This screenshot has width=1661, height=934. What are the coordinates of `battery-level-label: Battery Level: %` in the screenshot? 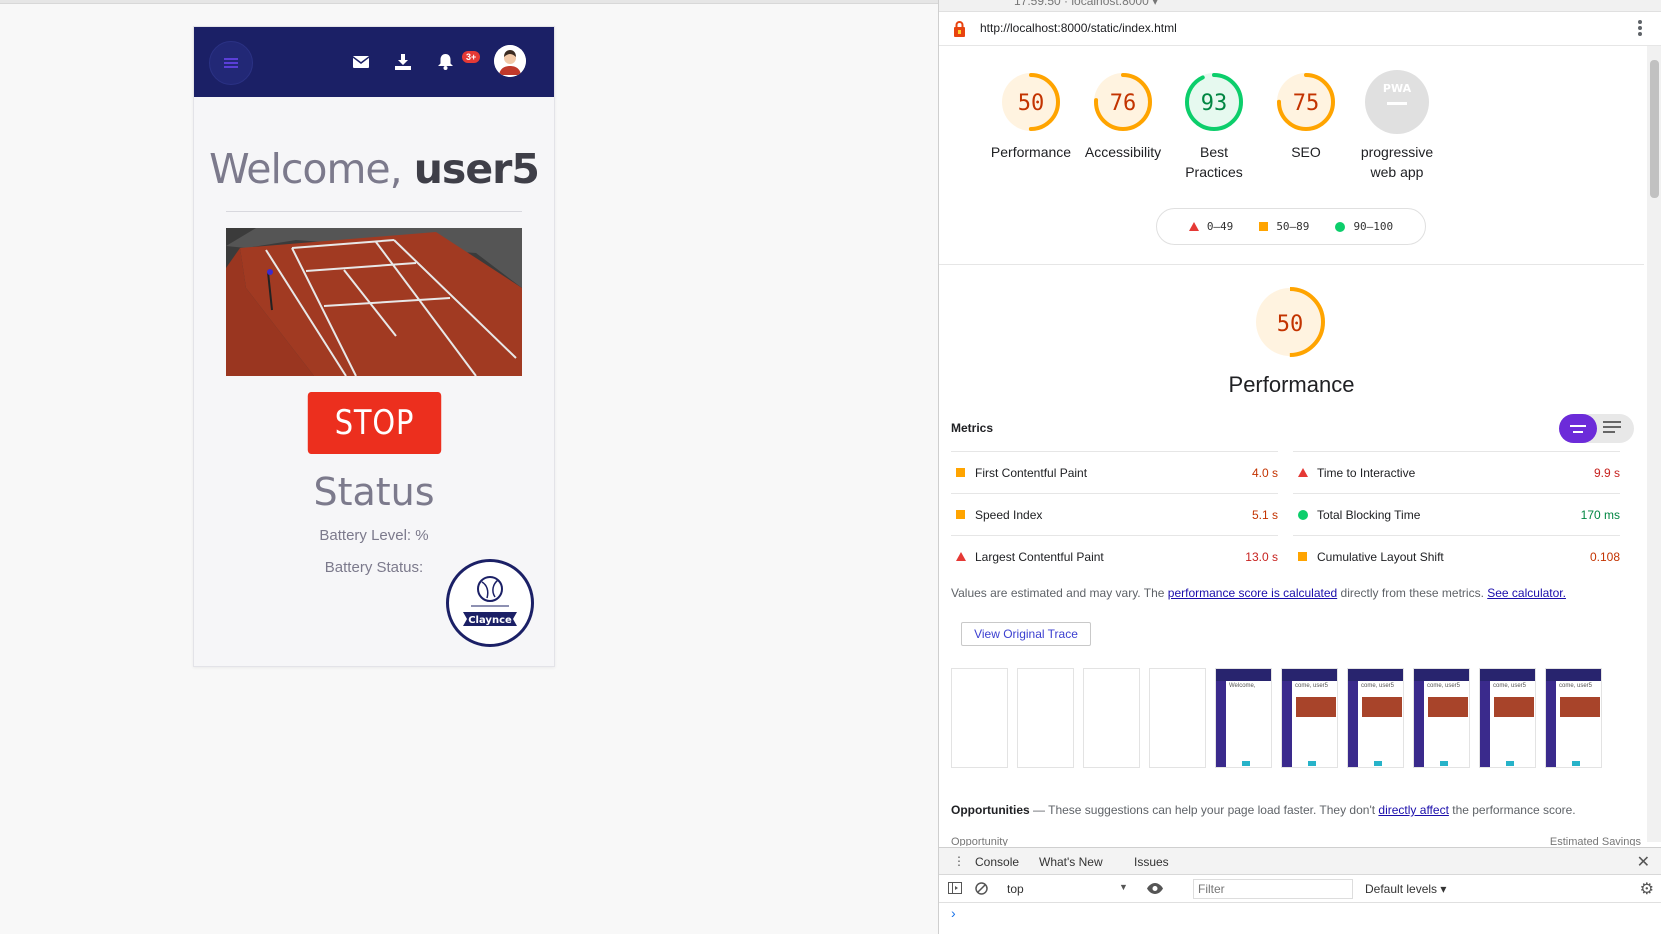 It's located at (374, 535).